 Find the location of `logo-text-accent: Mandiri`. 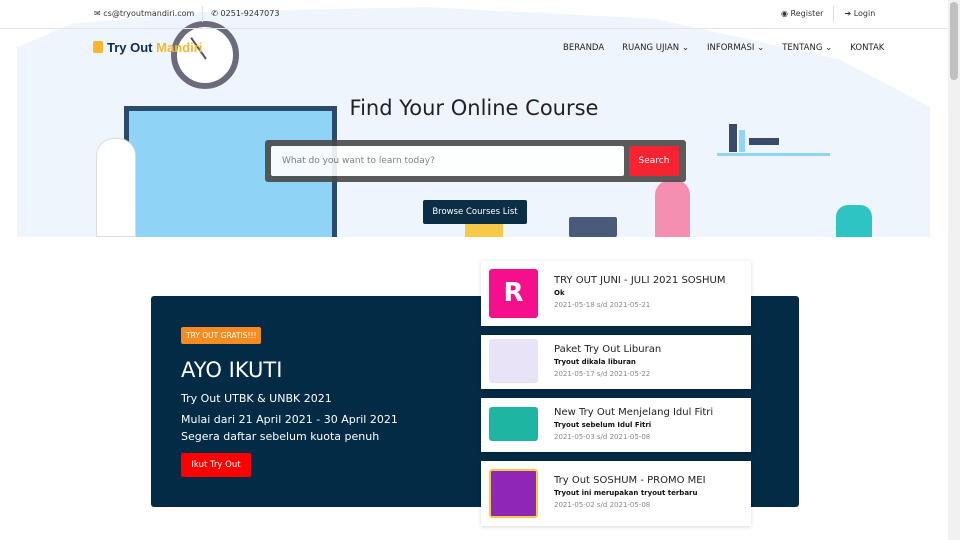

logo-text-accent: Mandiri is located at coordinates (179, 47).